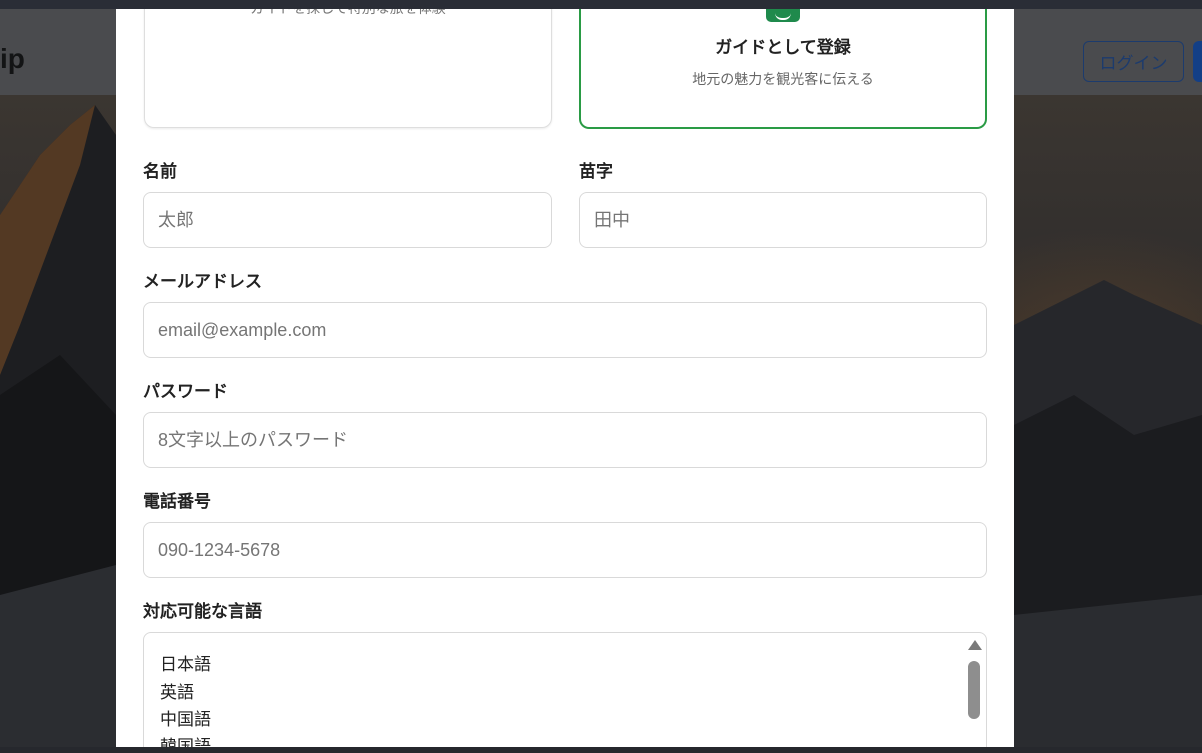 This screenshot has height=753, width=1202. What do you see at coordinates (177, 690) in the screenshot?
I see `language-option: 英語` at bounding box center [177, 690].